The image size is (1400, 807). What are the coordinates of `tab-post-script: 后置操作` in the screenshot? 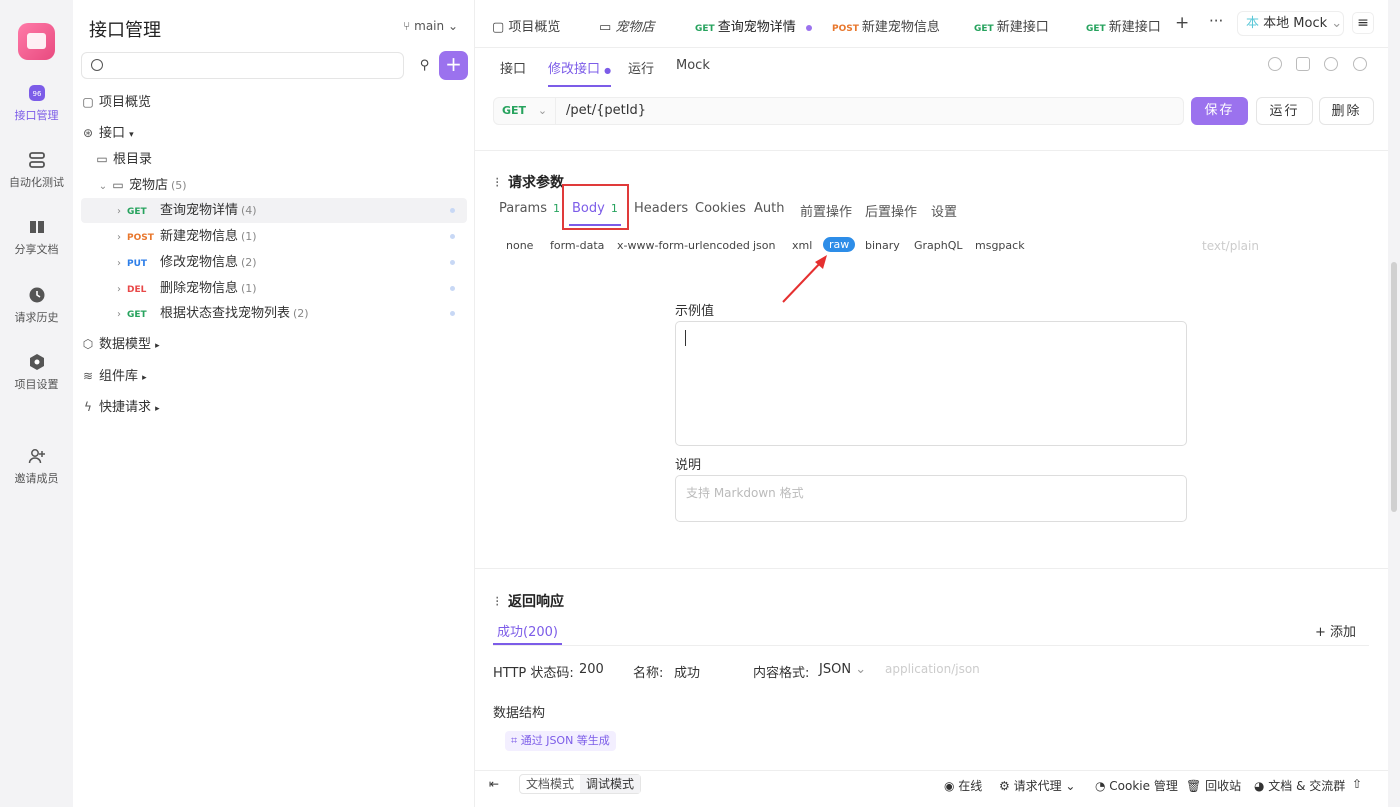 It's located at (891, 210).